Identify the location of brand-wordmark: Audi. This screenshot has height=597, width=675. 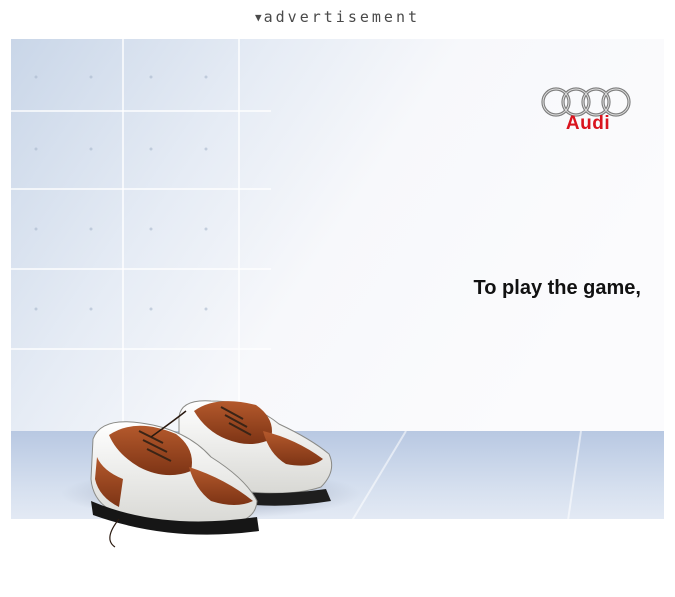
(588, 123).